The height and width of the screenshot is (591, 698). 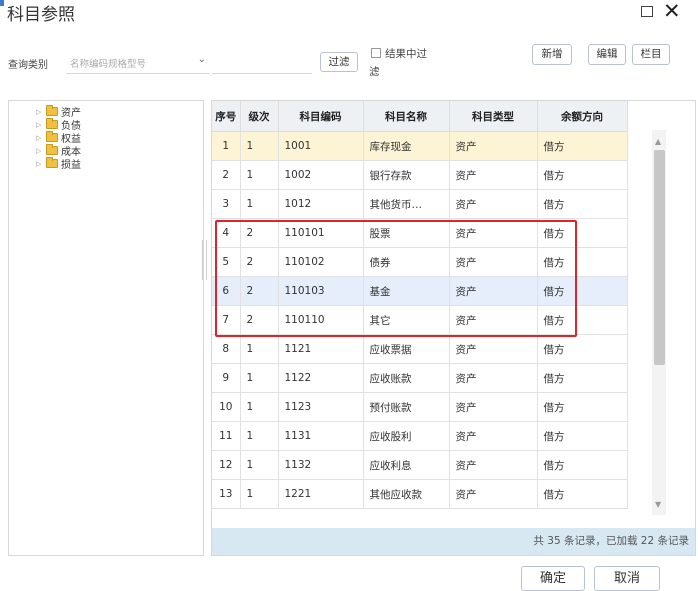 I want to click on pane-splitter, so click(x=204, y=260).